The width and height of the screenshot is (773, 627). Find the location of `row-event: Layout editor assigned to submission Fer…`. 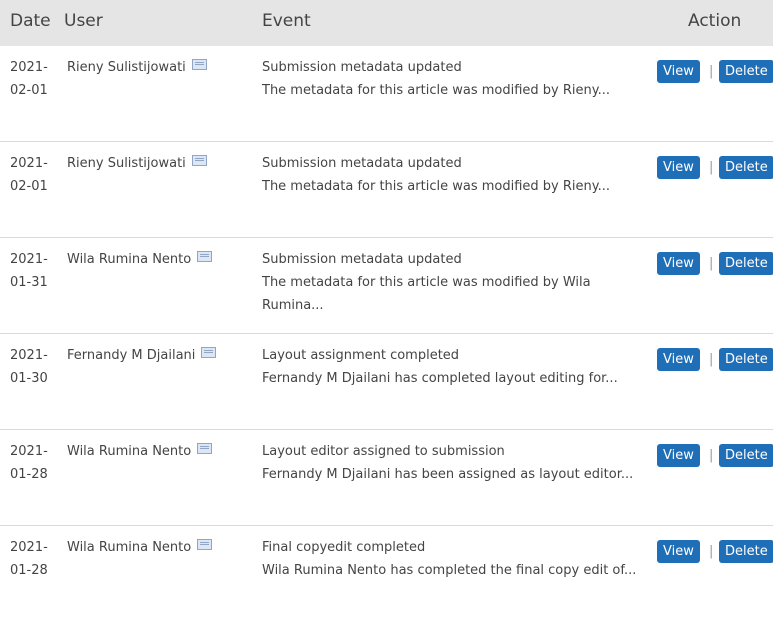

row-event: Layout editor assigned to submission Fer… is located at coordinates (454, 463).